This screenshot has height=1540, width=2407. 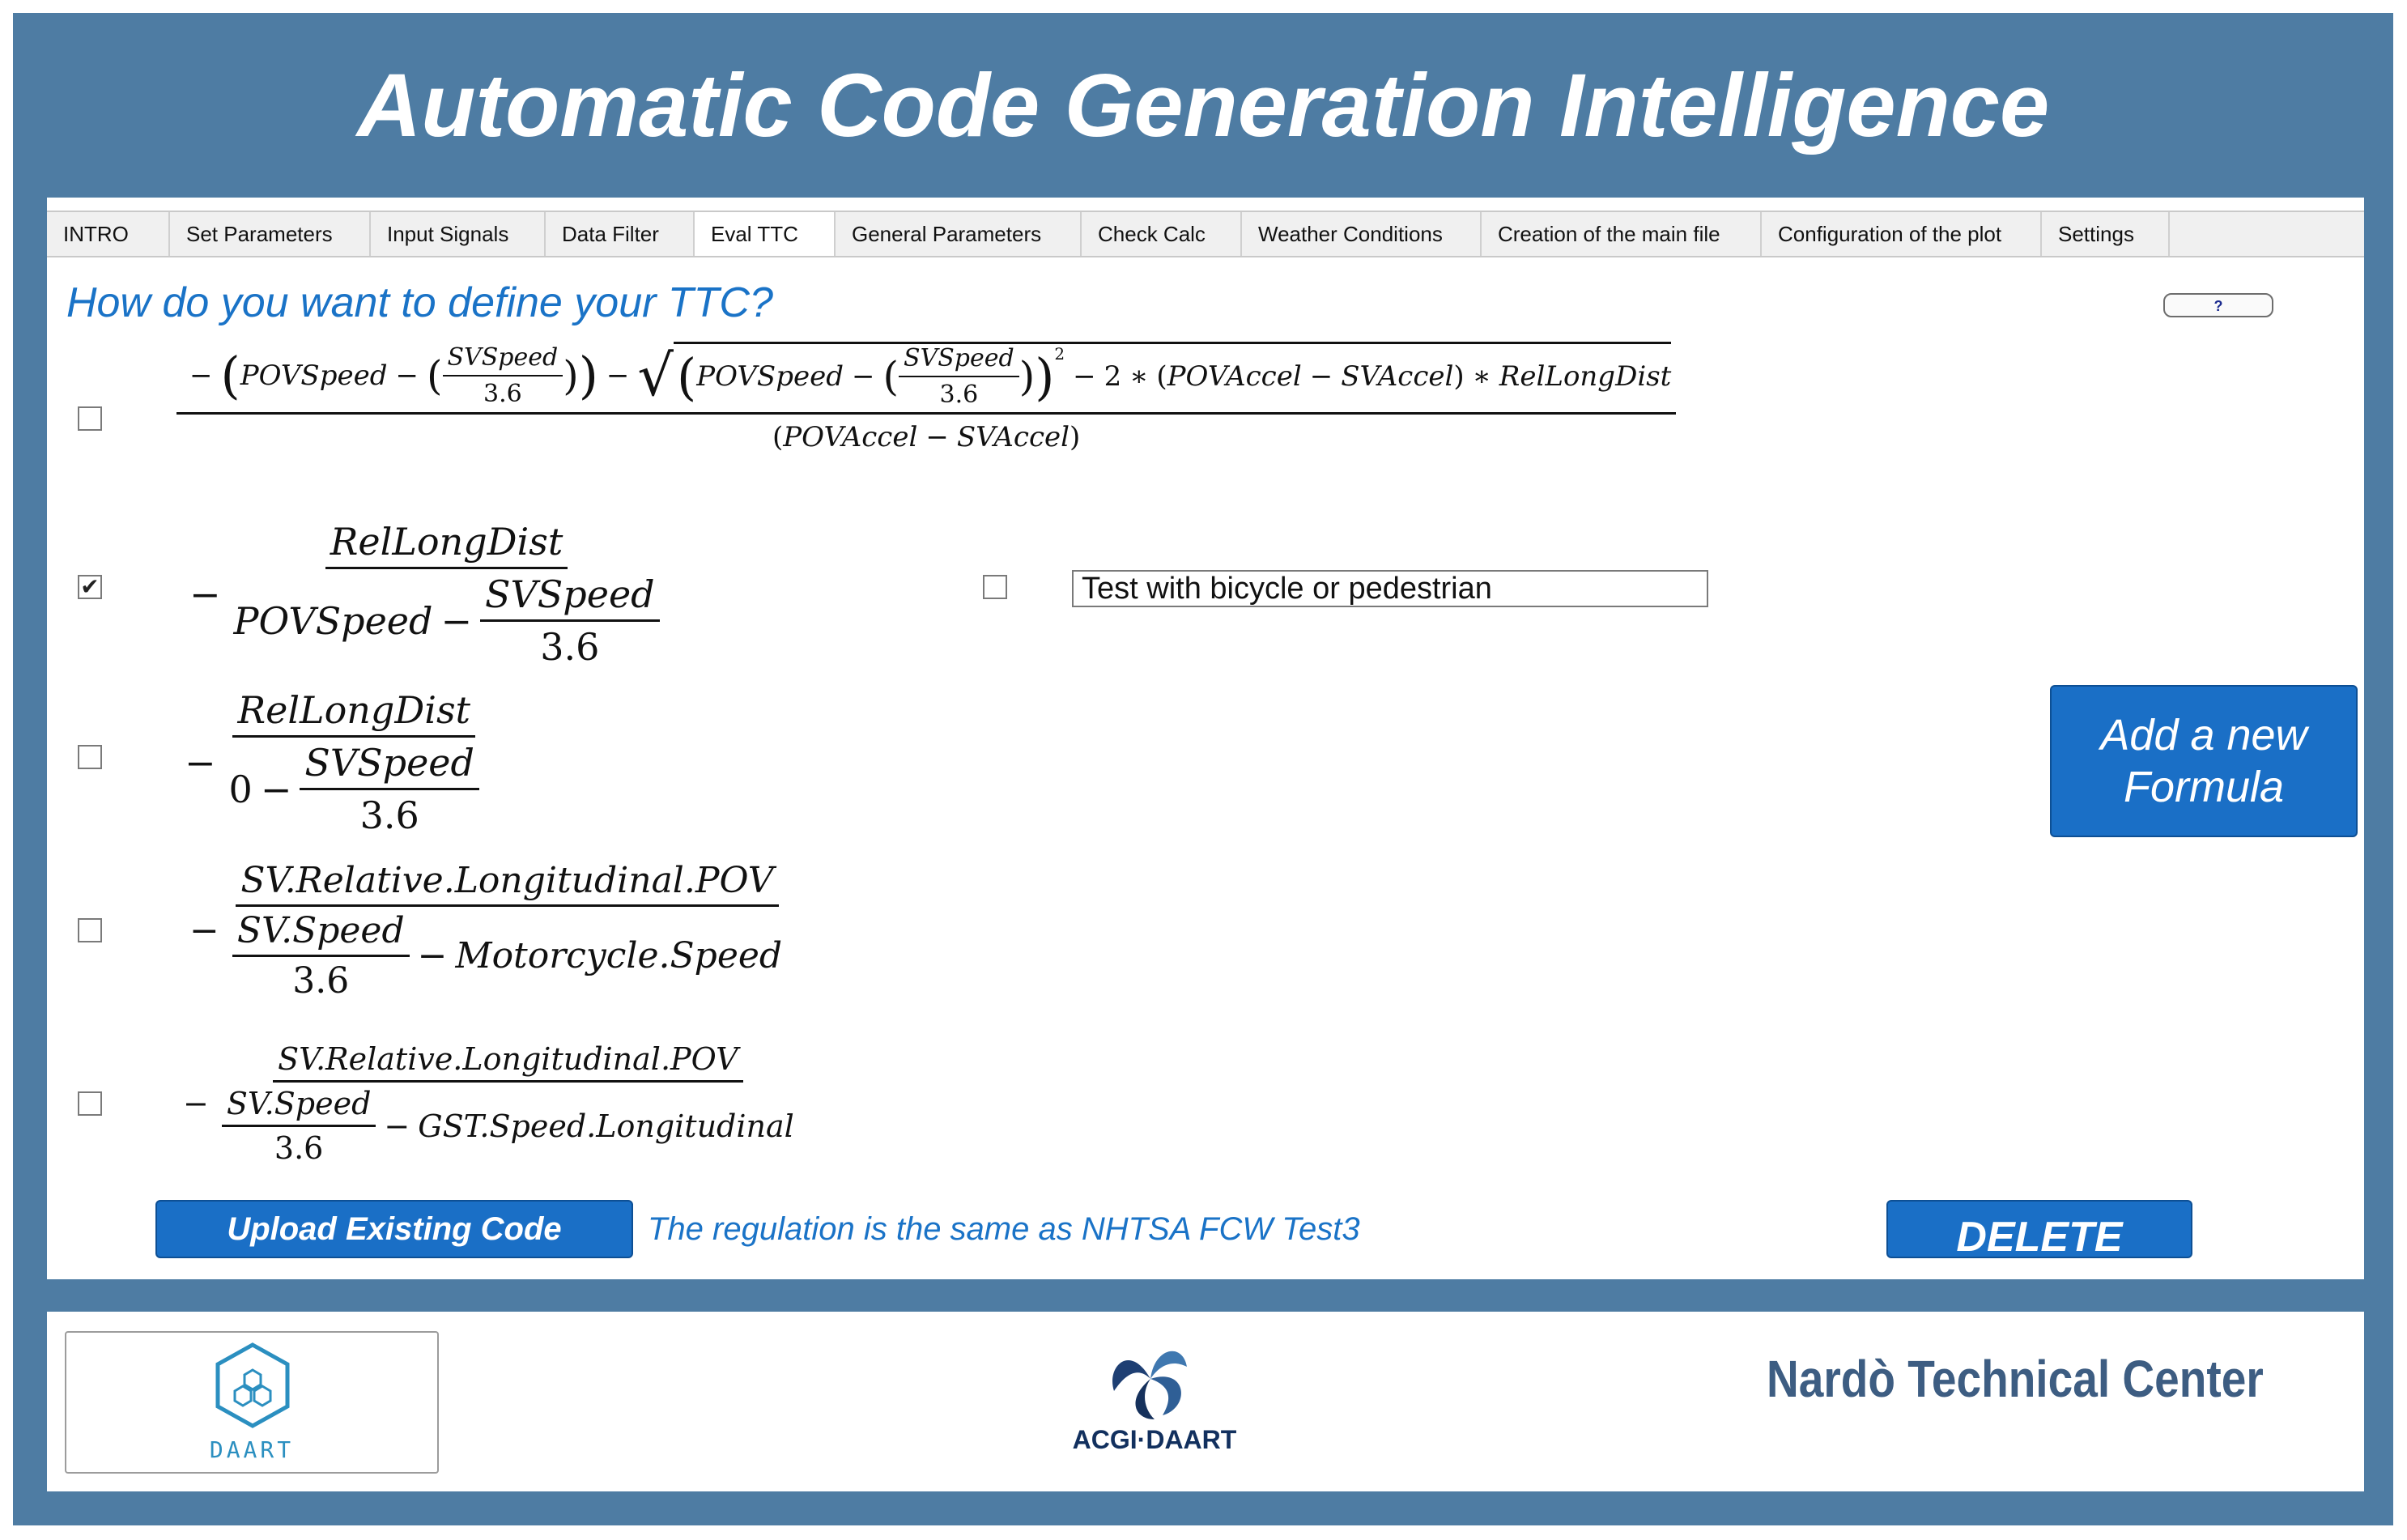 I want to click on formula-1-pov-accel: POVAccel, so click(x=1234, y=376).